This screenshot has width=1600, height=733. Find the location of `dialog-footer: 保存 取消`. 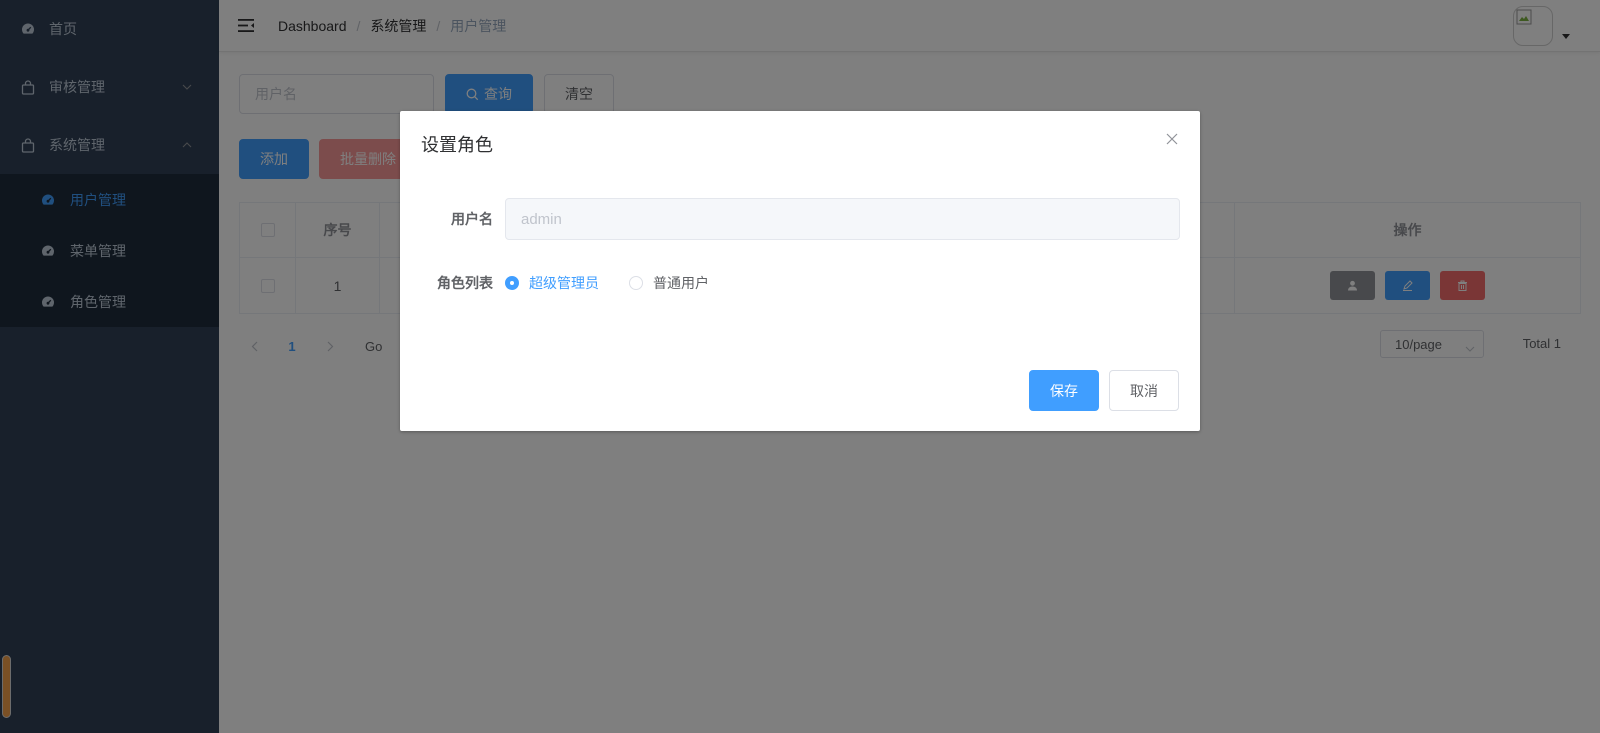

dialog-footer: 保存 取消 is located at coordinates (1099, 390).